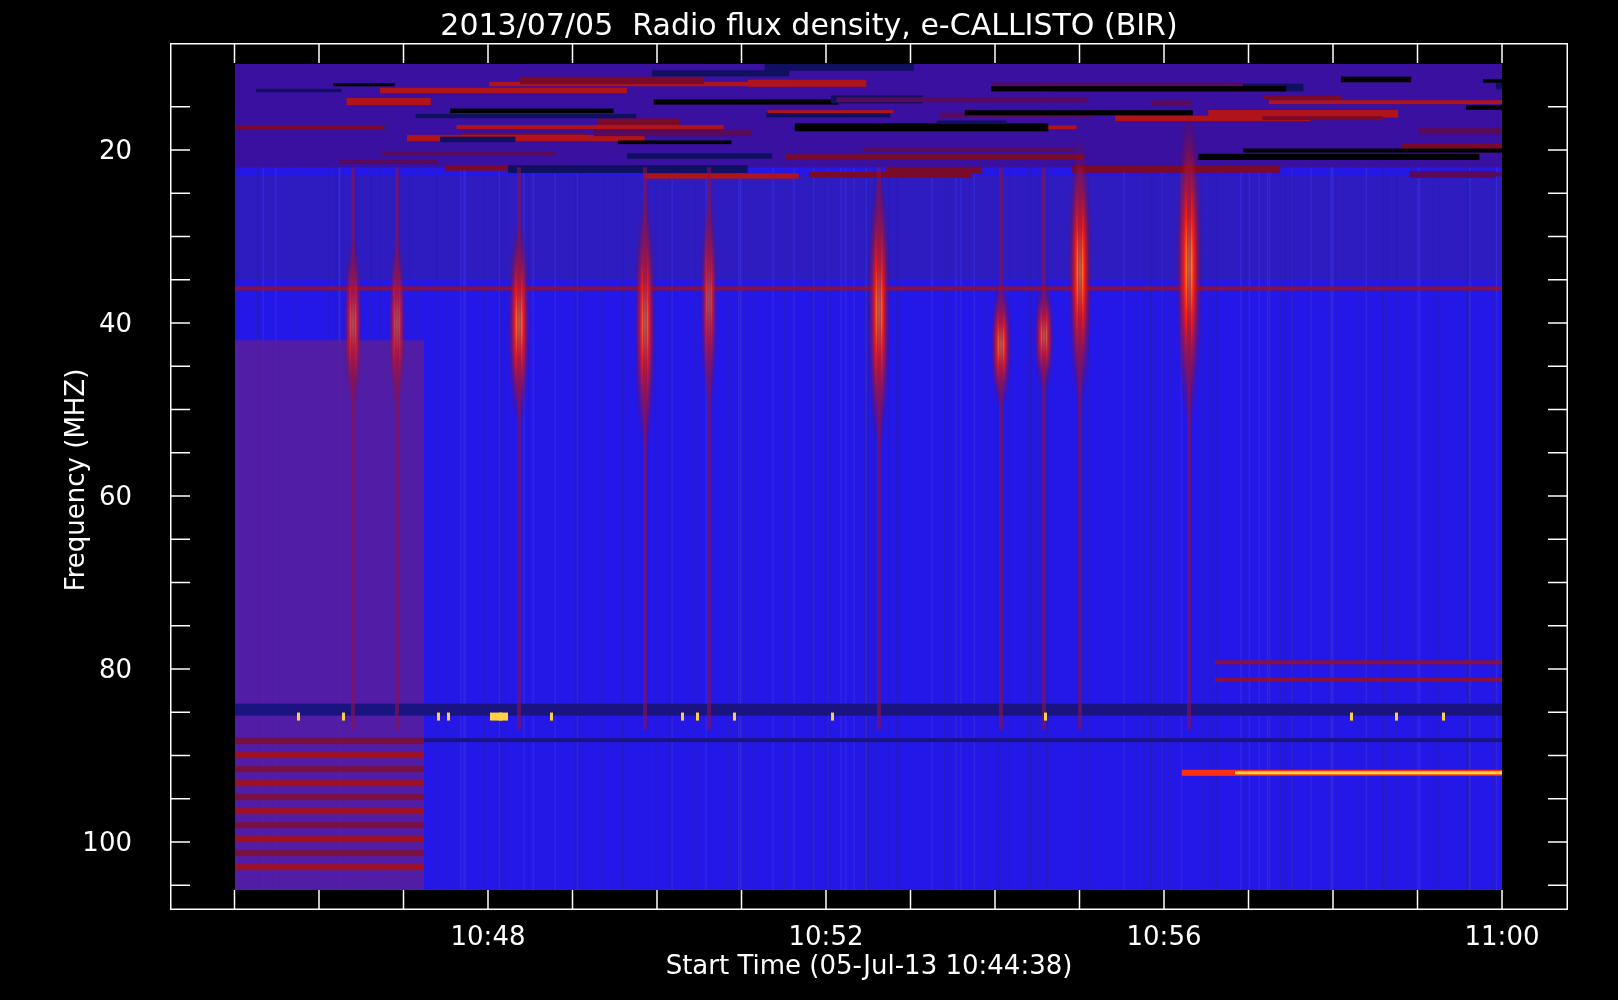  Describe the element at coordinates (115, 323) in the screenshot. I see `y-tick-label: 40` at that location.